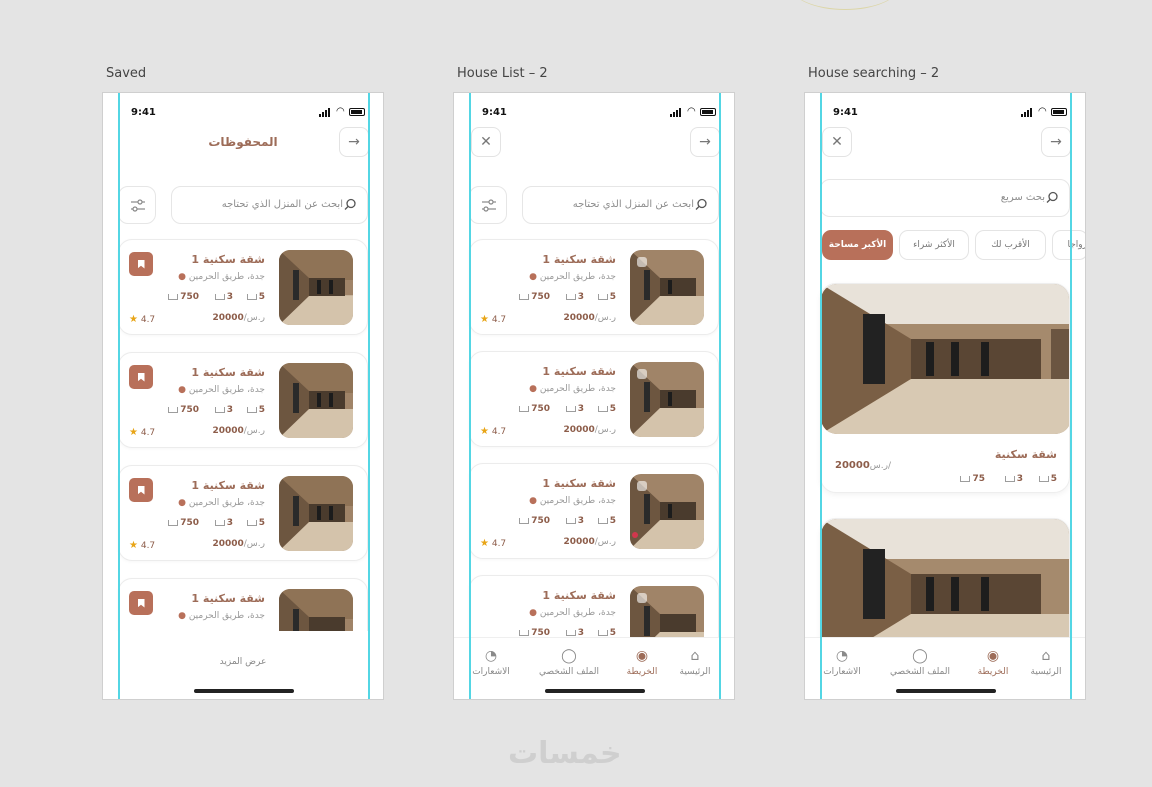 This screenshot has height=787, width=1152. What do you see at coordinates (484, 431) in the screenshot?
I see `star-icon: ★` at bounding box center [484, 431].